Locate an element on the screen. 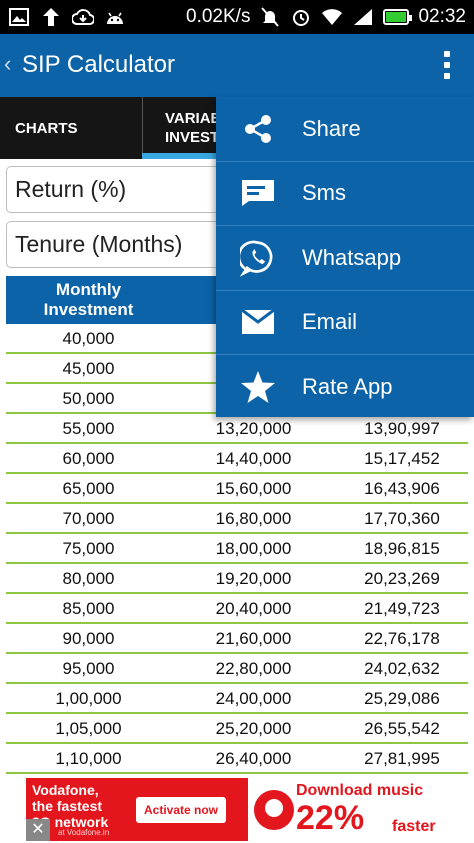  email-icon is located at coordinates (258, 322).